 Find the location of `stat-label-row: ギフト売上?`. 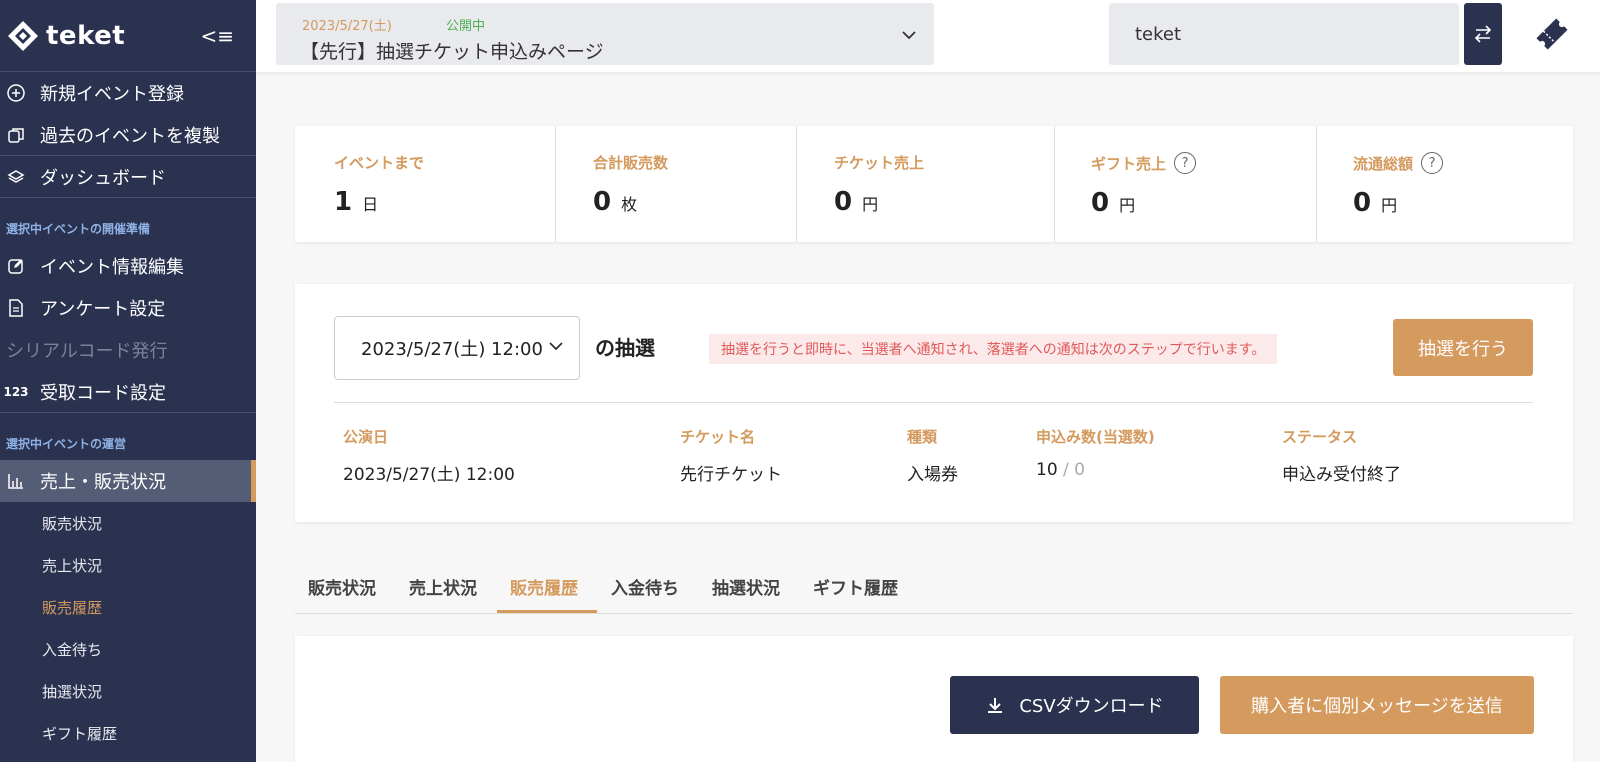

stat-label-row: ギフト売上? is located at coordinates (1203, 163).